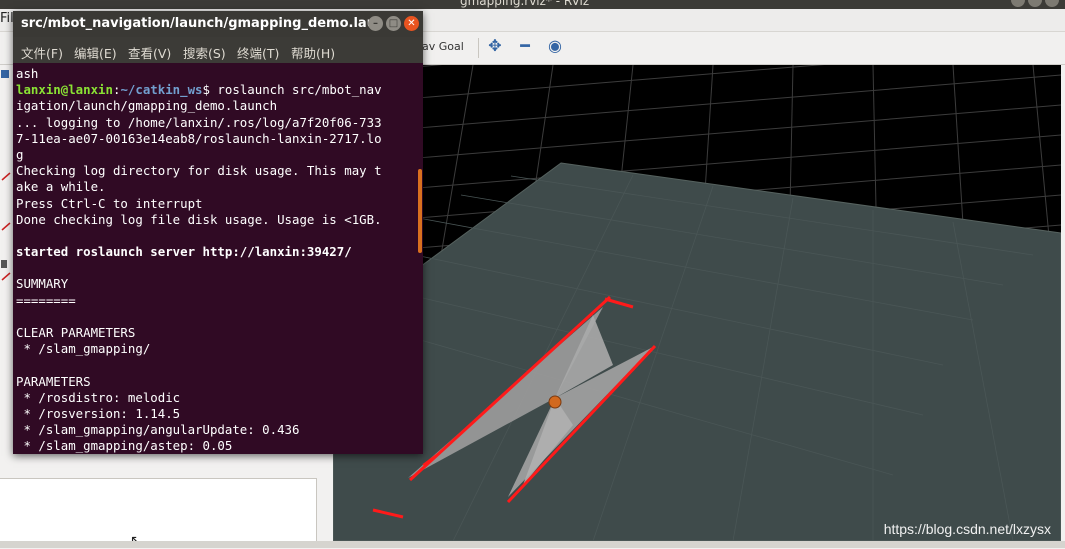 The image size is (1065, 549). What do you see at coordinates (98, 413) in the screenshot?
I see `terminal-line: * /rosversion: 1.14.5` at bounding box center [98, 413].